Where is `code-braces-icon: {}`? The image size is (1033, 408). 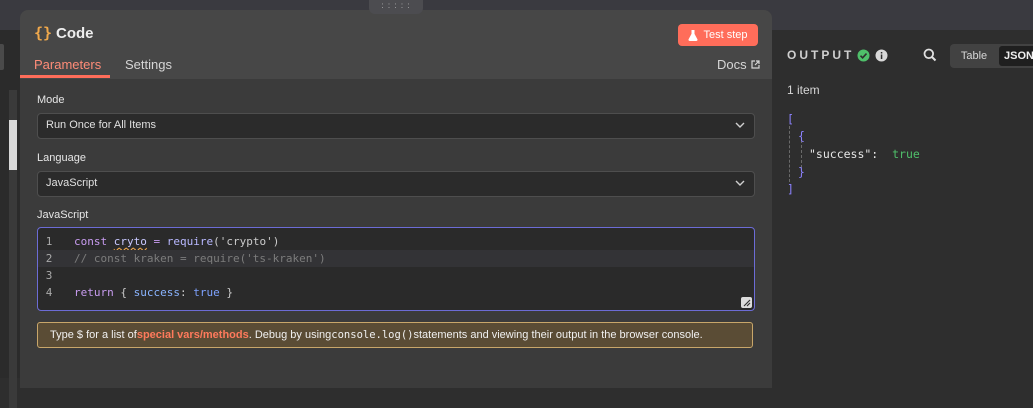 code-braces-icon: {} is located at coordinates (43, 33).